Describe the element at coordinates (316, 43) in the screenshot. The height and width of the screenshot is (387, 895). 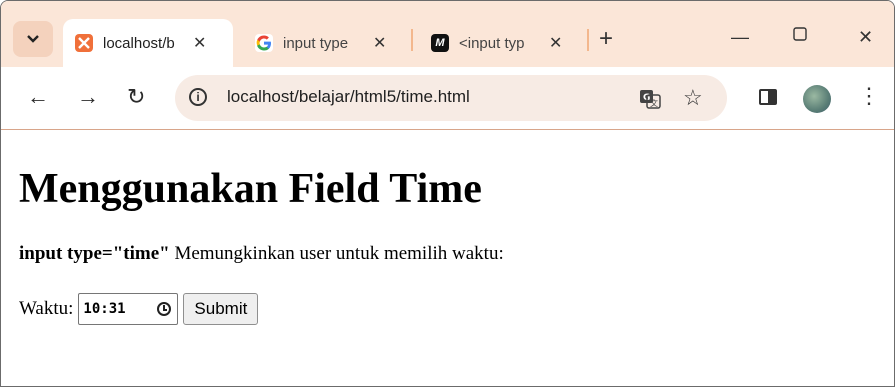
I see `tab-label: input type` at that location.